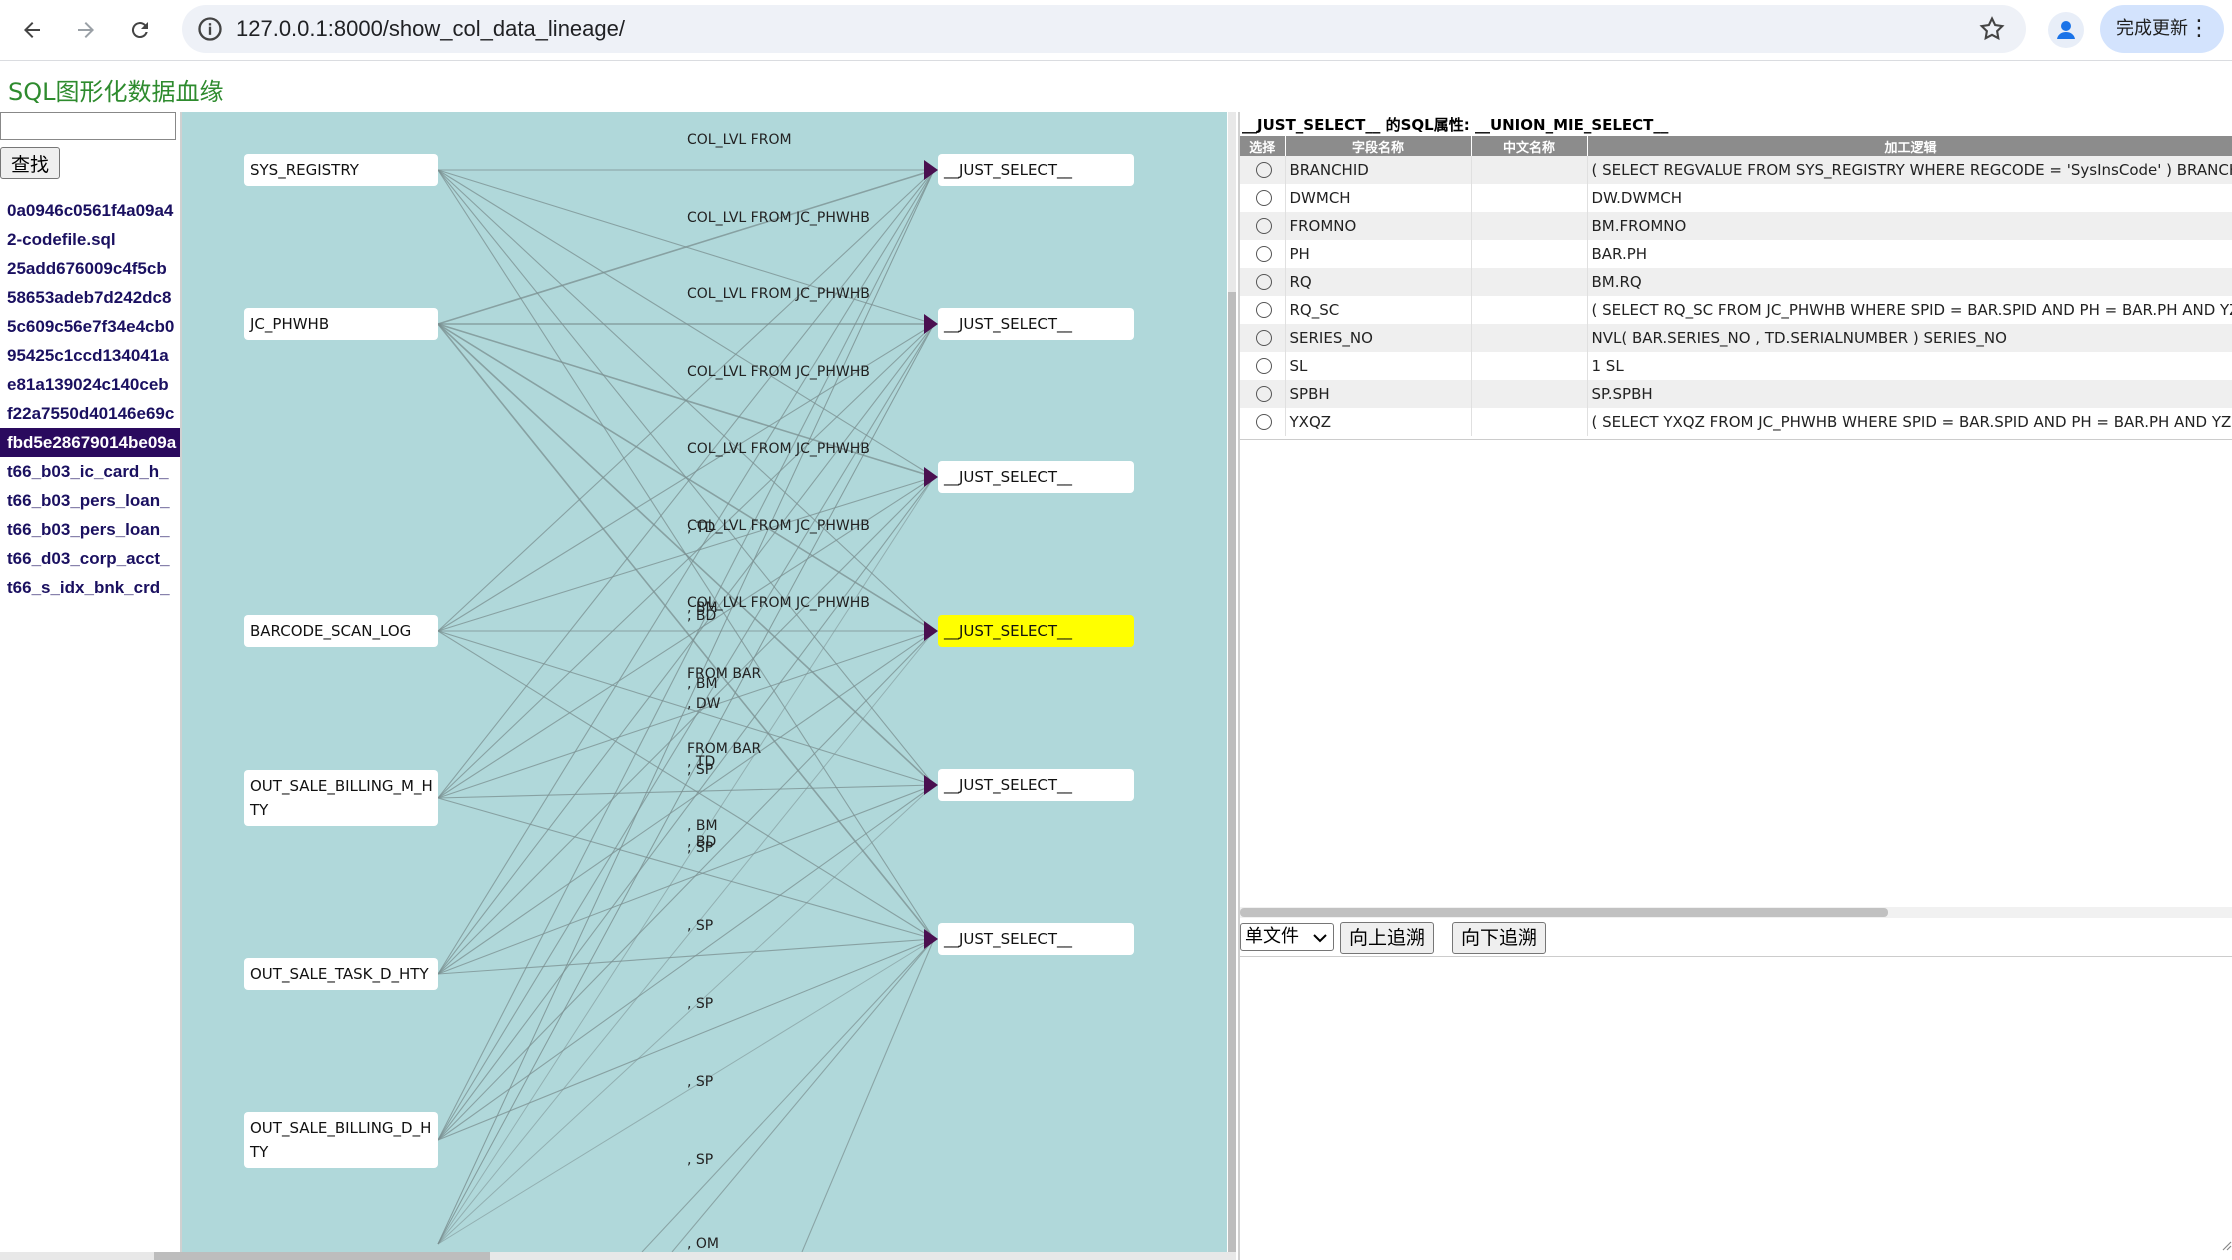 The width and height of the screenshot is (2232, 1260). I want to click on mode-select: 单文件, so click(1287, 937).